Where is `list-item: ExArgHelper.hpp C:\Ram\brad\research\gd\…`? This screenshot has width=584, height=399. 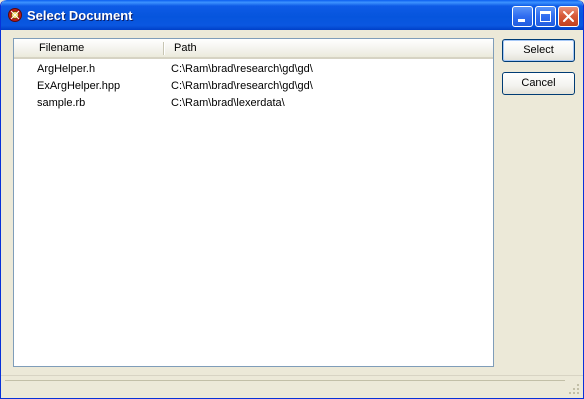 list-item: ExArgHelper.hpp C:\Ram\brad\research\gd\… is located at coordinates (253, 86).